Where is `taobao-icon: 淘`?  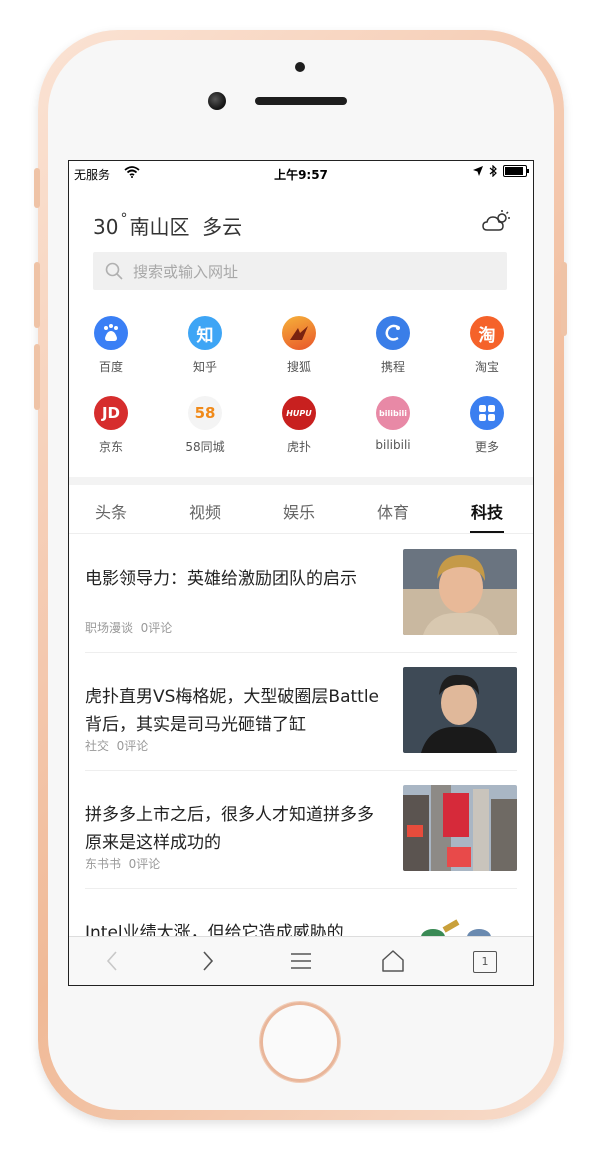 taobao-icon: 淘 is located at coordinates (487, 333).